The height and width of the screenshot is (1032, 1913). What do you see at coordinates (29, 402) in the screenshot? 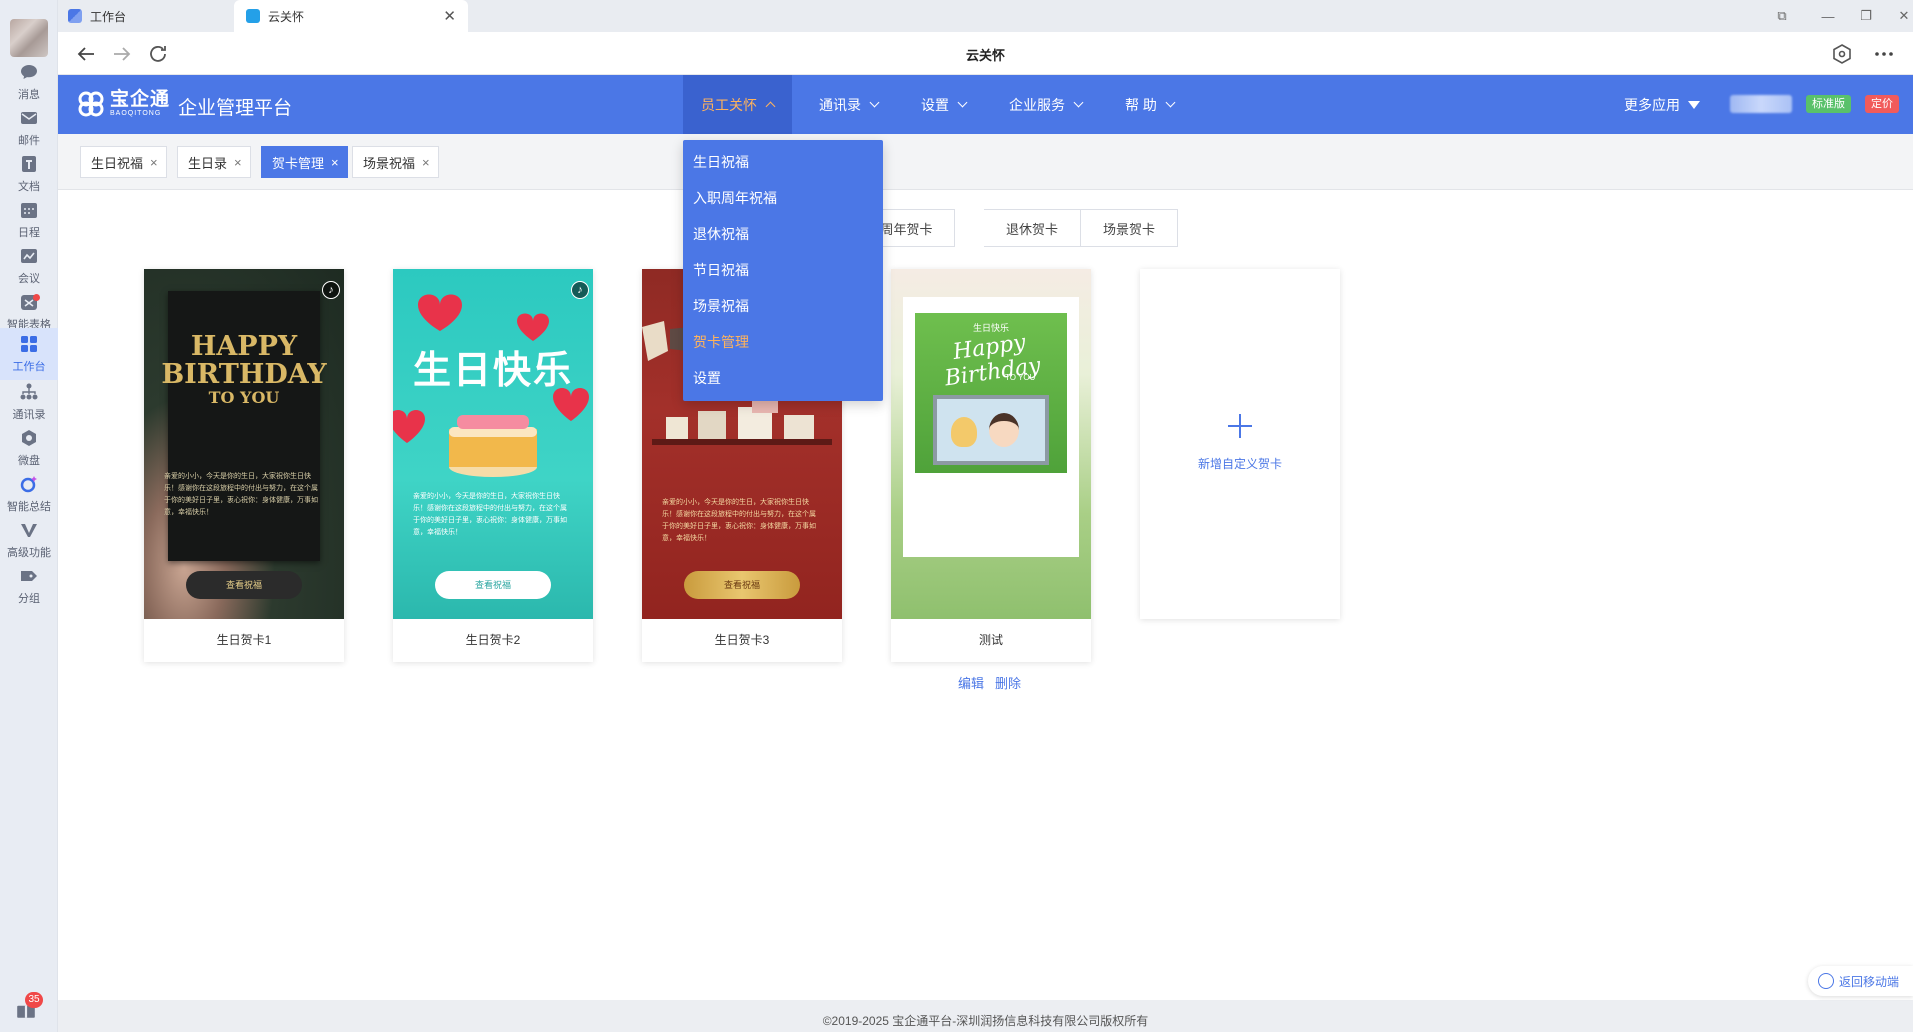
I see `rail-item-contacts: 通讯录` at bounding box center [29, 402].